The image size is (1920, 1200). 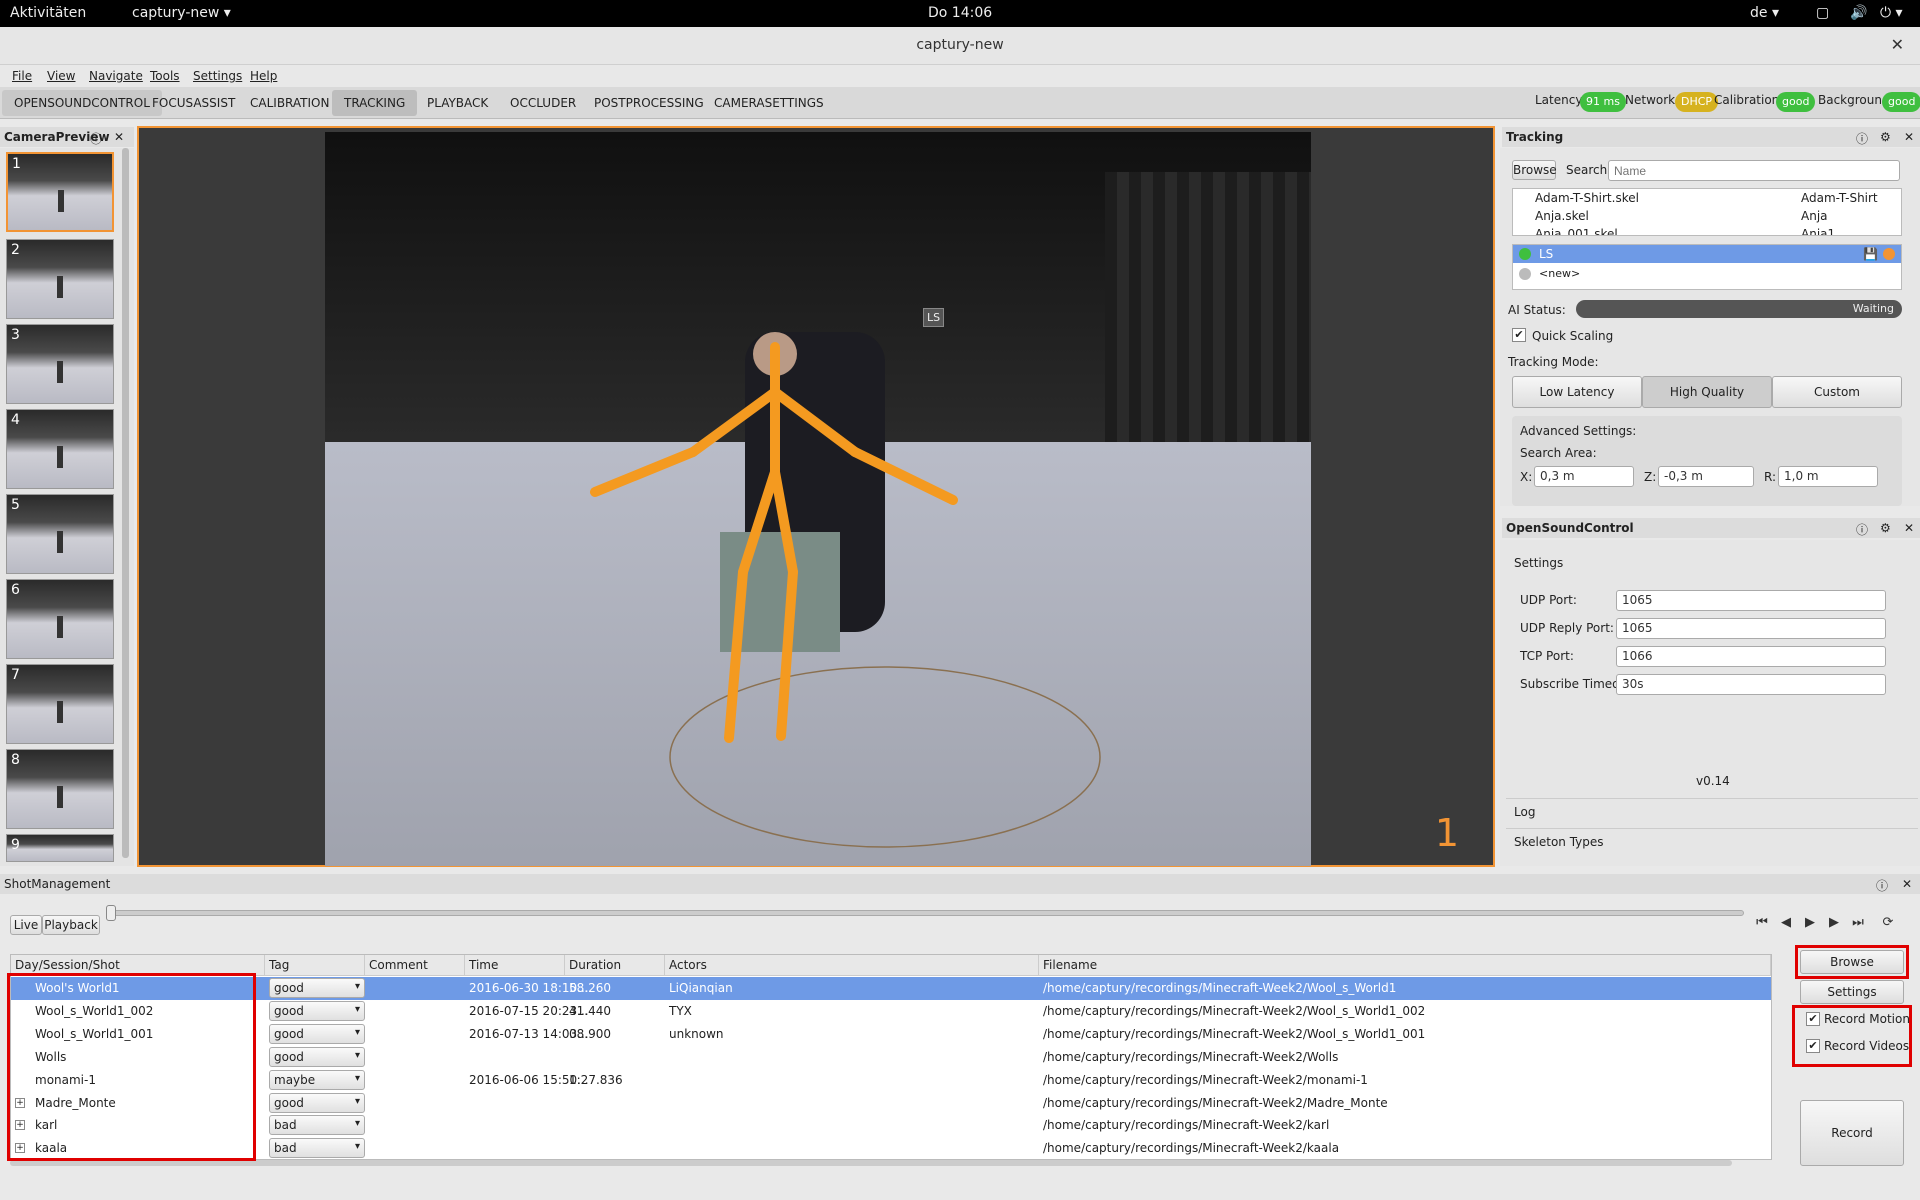 What do you see at coordinates (1762, 925) in the screenshot?
I see `skip-start-icon: ⏮` at bounding box center [1762, 925].